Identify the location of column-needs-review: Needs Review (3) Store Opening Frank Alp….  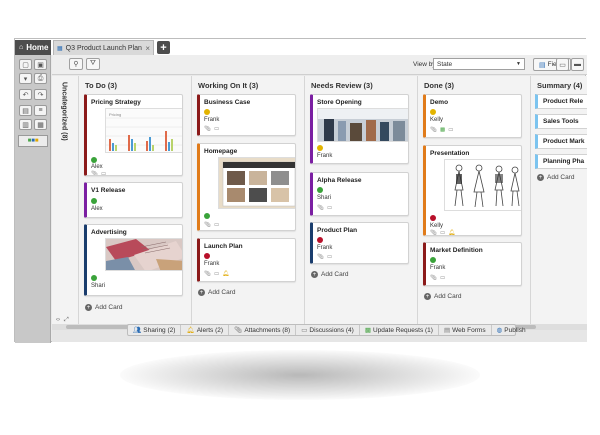
(360, 200).